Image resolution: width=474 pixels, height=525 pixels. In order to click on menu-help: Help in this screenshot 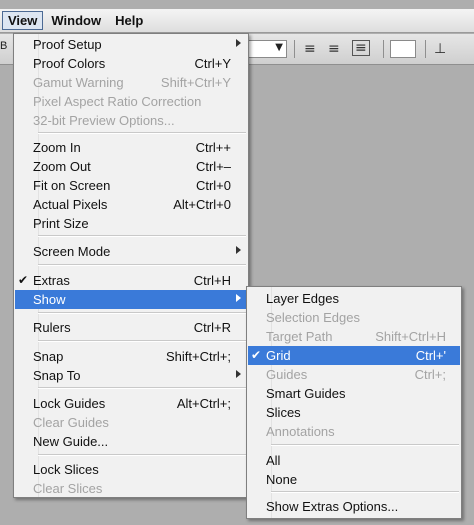, I will do `click(129, 20)`.